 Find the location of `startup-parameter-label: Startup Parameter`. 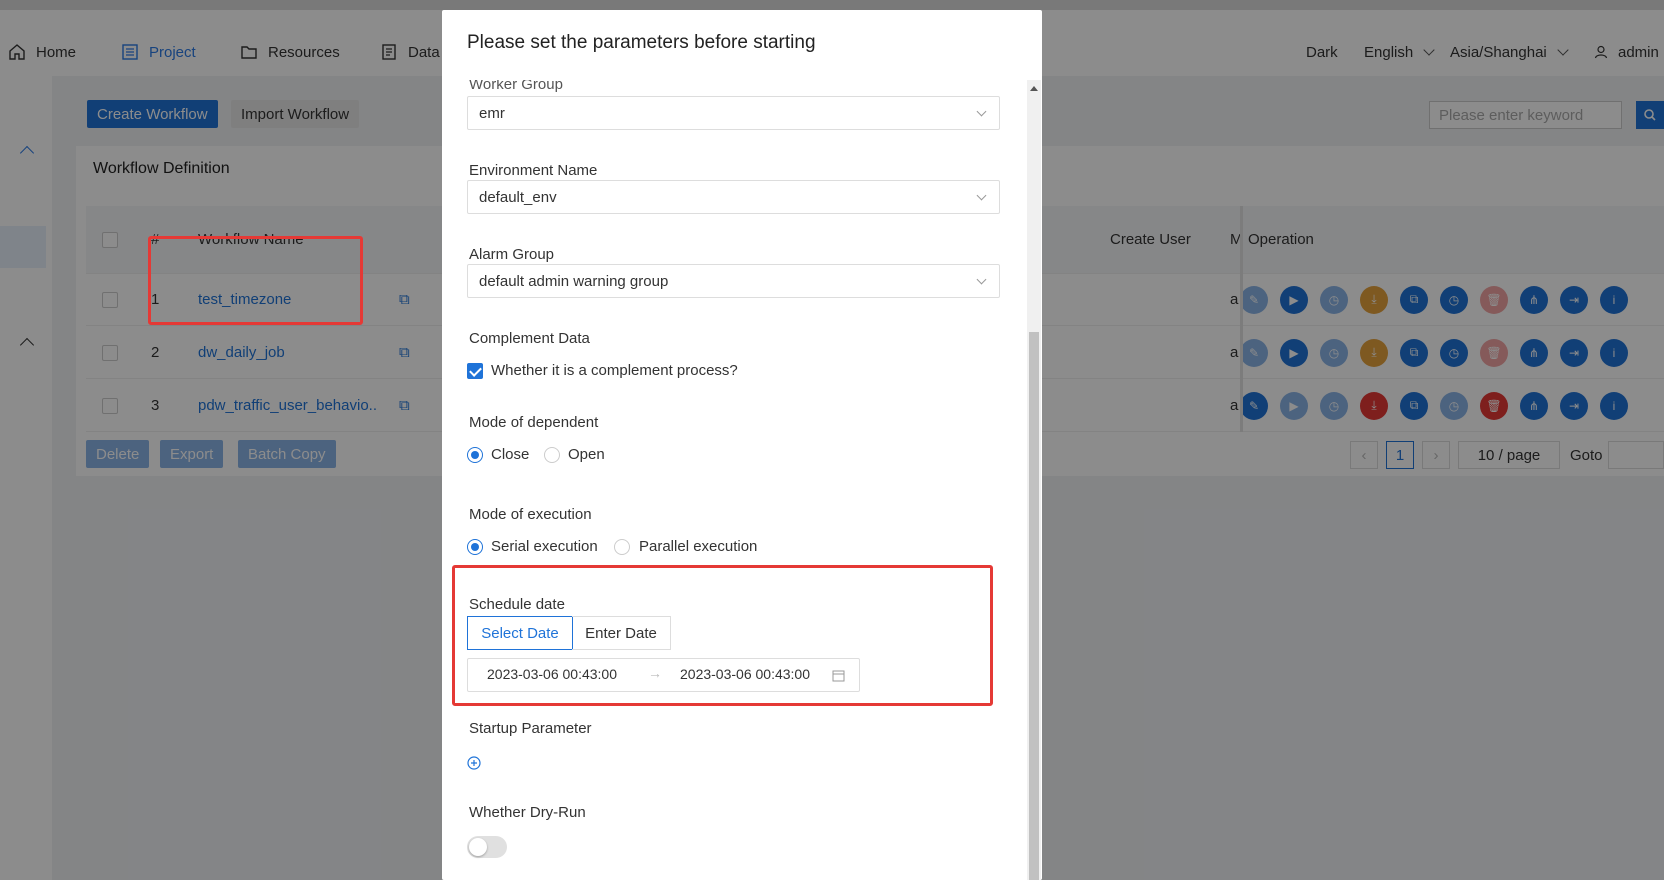

startup-parameter-label: Startup Parameter is located at coordinates (530, 728).